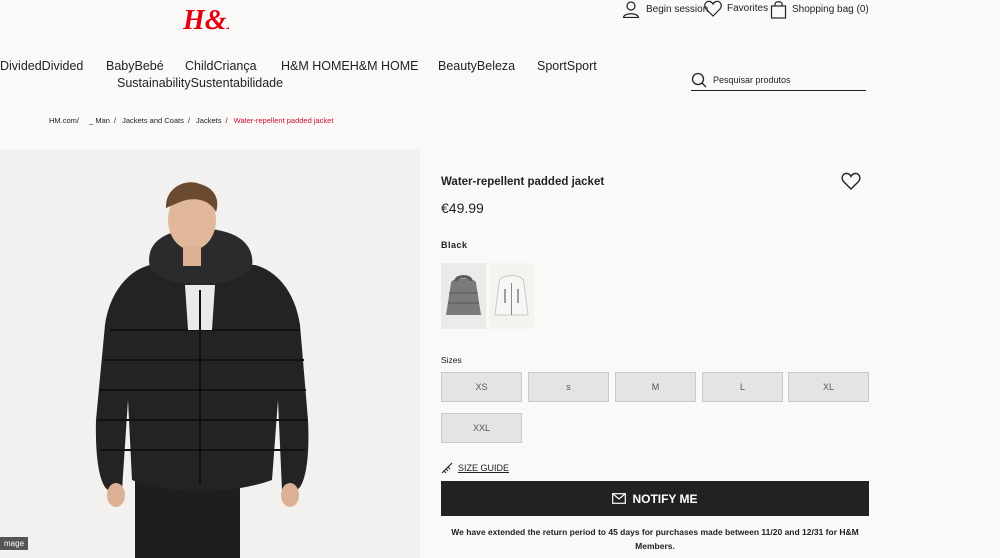 The image size is (1000, 558). Describe the element at coordinates (851, 181) in the screenshot. I see `wishlist-heart-icon` at that location.